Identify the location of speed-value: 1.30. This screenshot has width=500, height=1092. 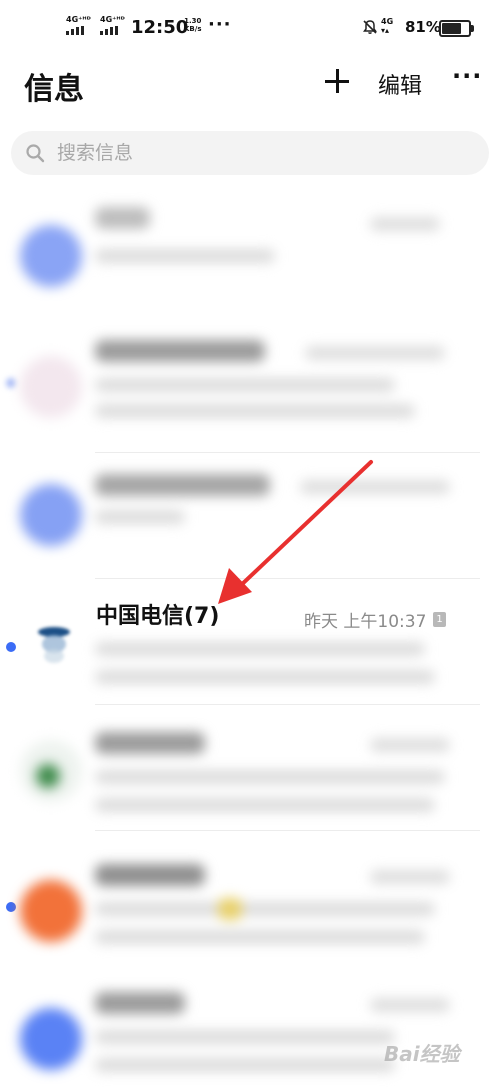
(193, 21).